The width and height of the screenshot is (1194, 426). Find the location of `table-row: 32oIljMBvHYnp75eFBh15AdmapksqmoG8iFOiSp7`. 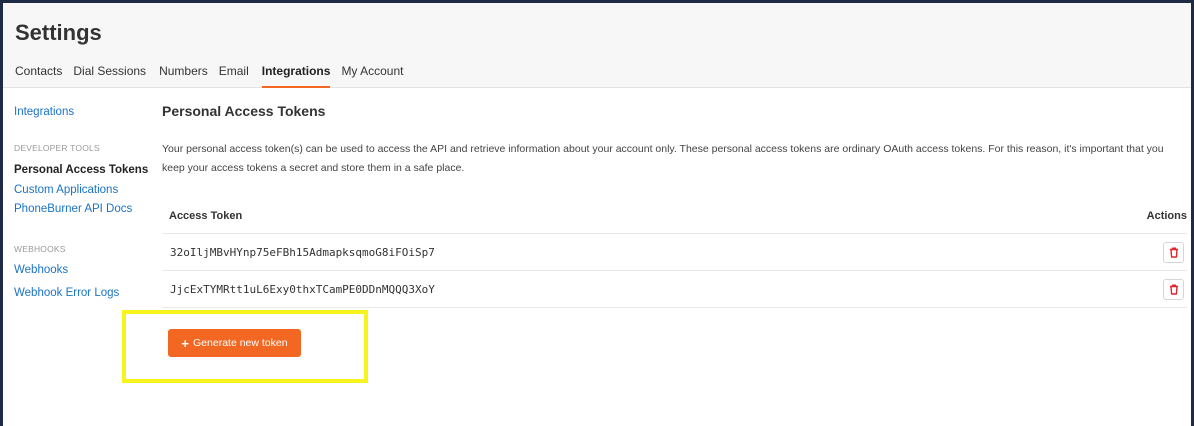

table-row: 32oIljMBvHYnp75eFBh15AdmapksqmoG8iFOiSp7 is located at coordinates (674, 252).